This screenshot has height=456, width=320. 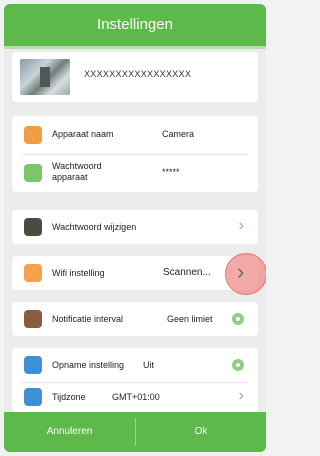 What do you see at coordinates (33, 397) in the screenshot?
I see `timezone-icon` at bounding box center [33, 397].